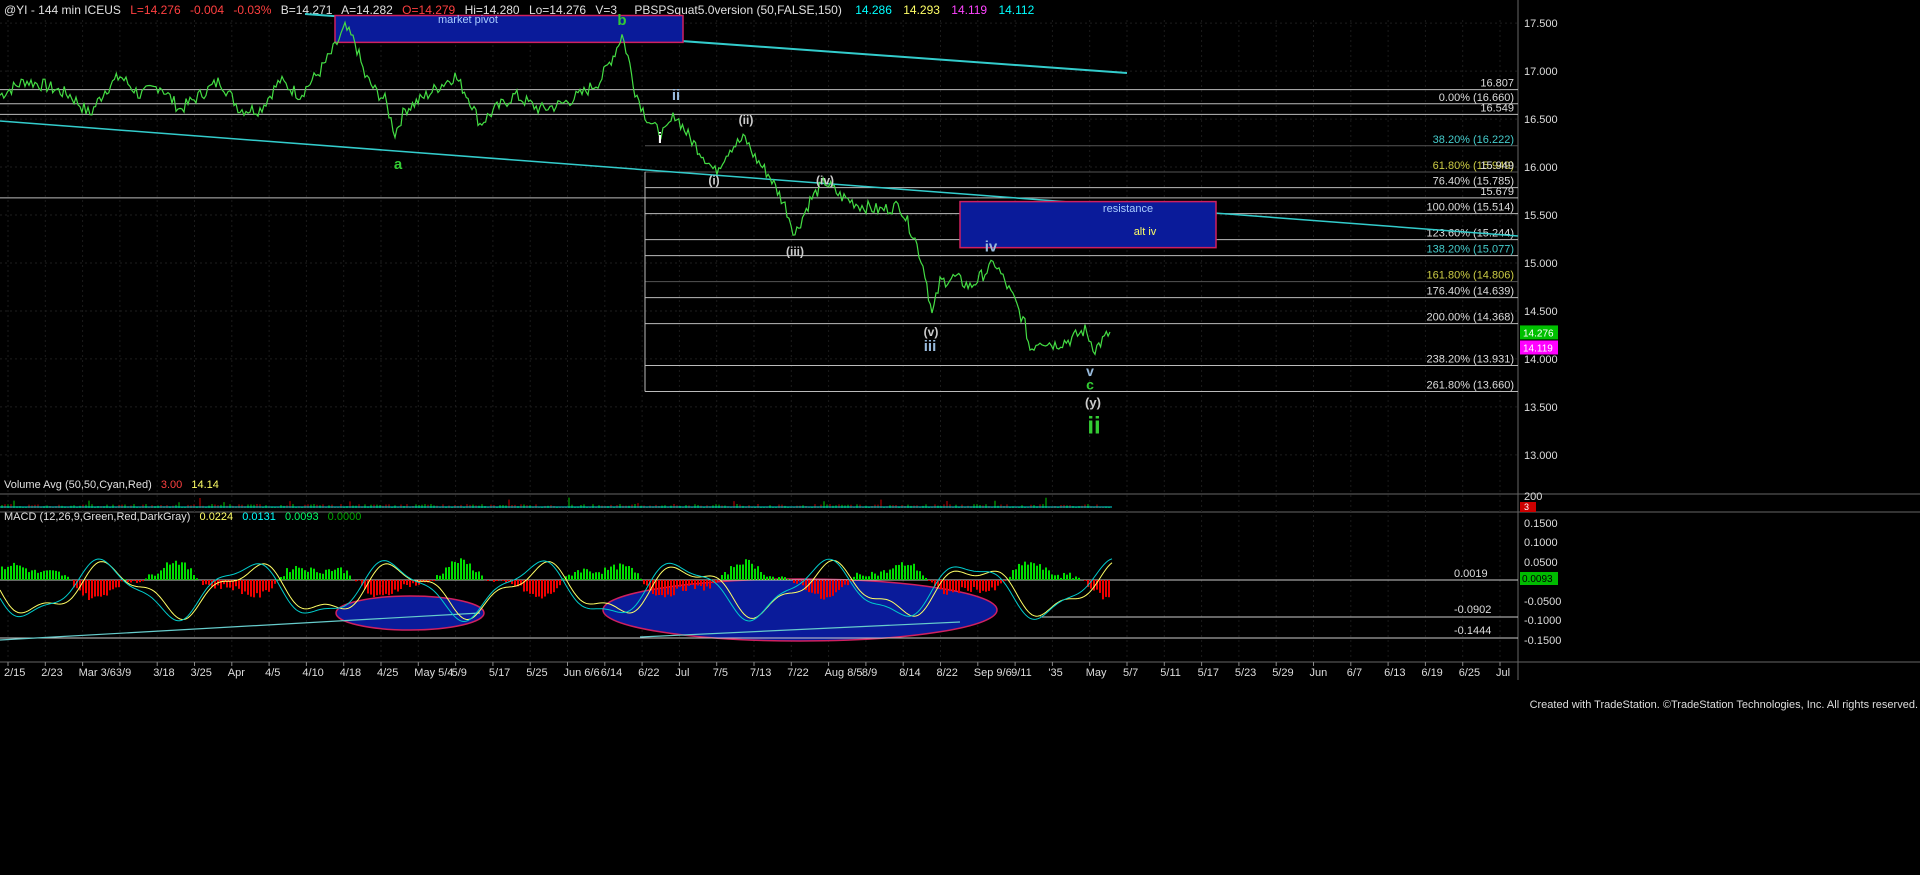 This screenshot has height=875, width=1920. I want to click on macd-tick-label: -0.0500, so click(1542, 602).